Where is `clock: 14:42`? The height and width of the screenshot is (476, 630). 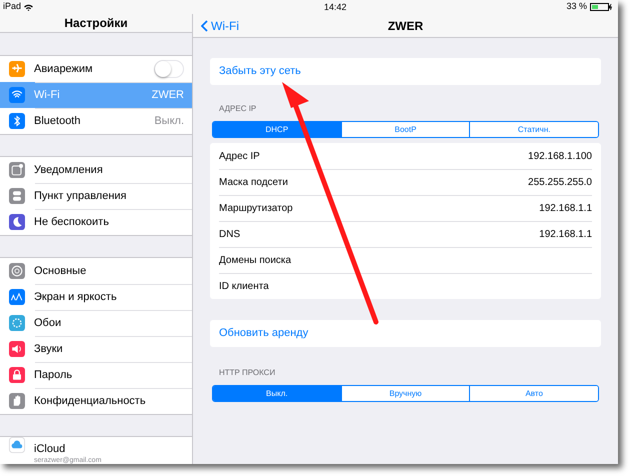
clock: 14:42 is located at coordinates (335, 7).